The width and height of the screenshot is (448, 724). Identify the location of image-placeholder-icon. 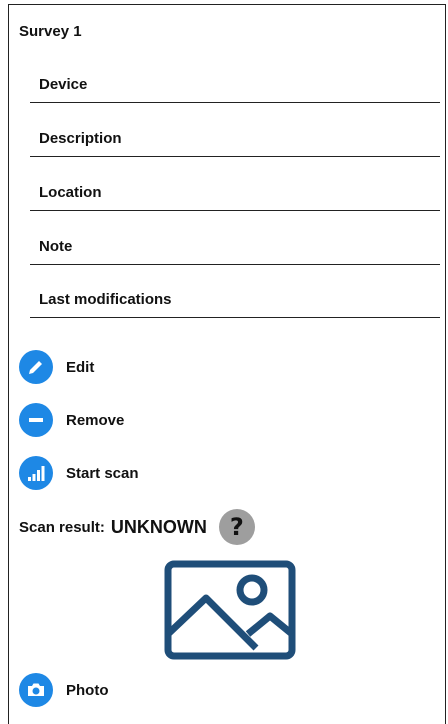
(230, 612).